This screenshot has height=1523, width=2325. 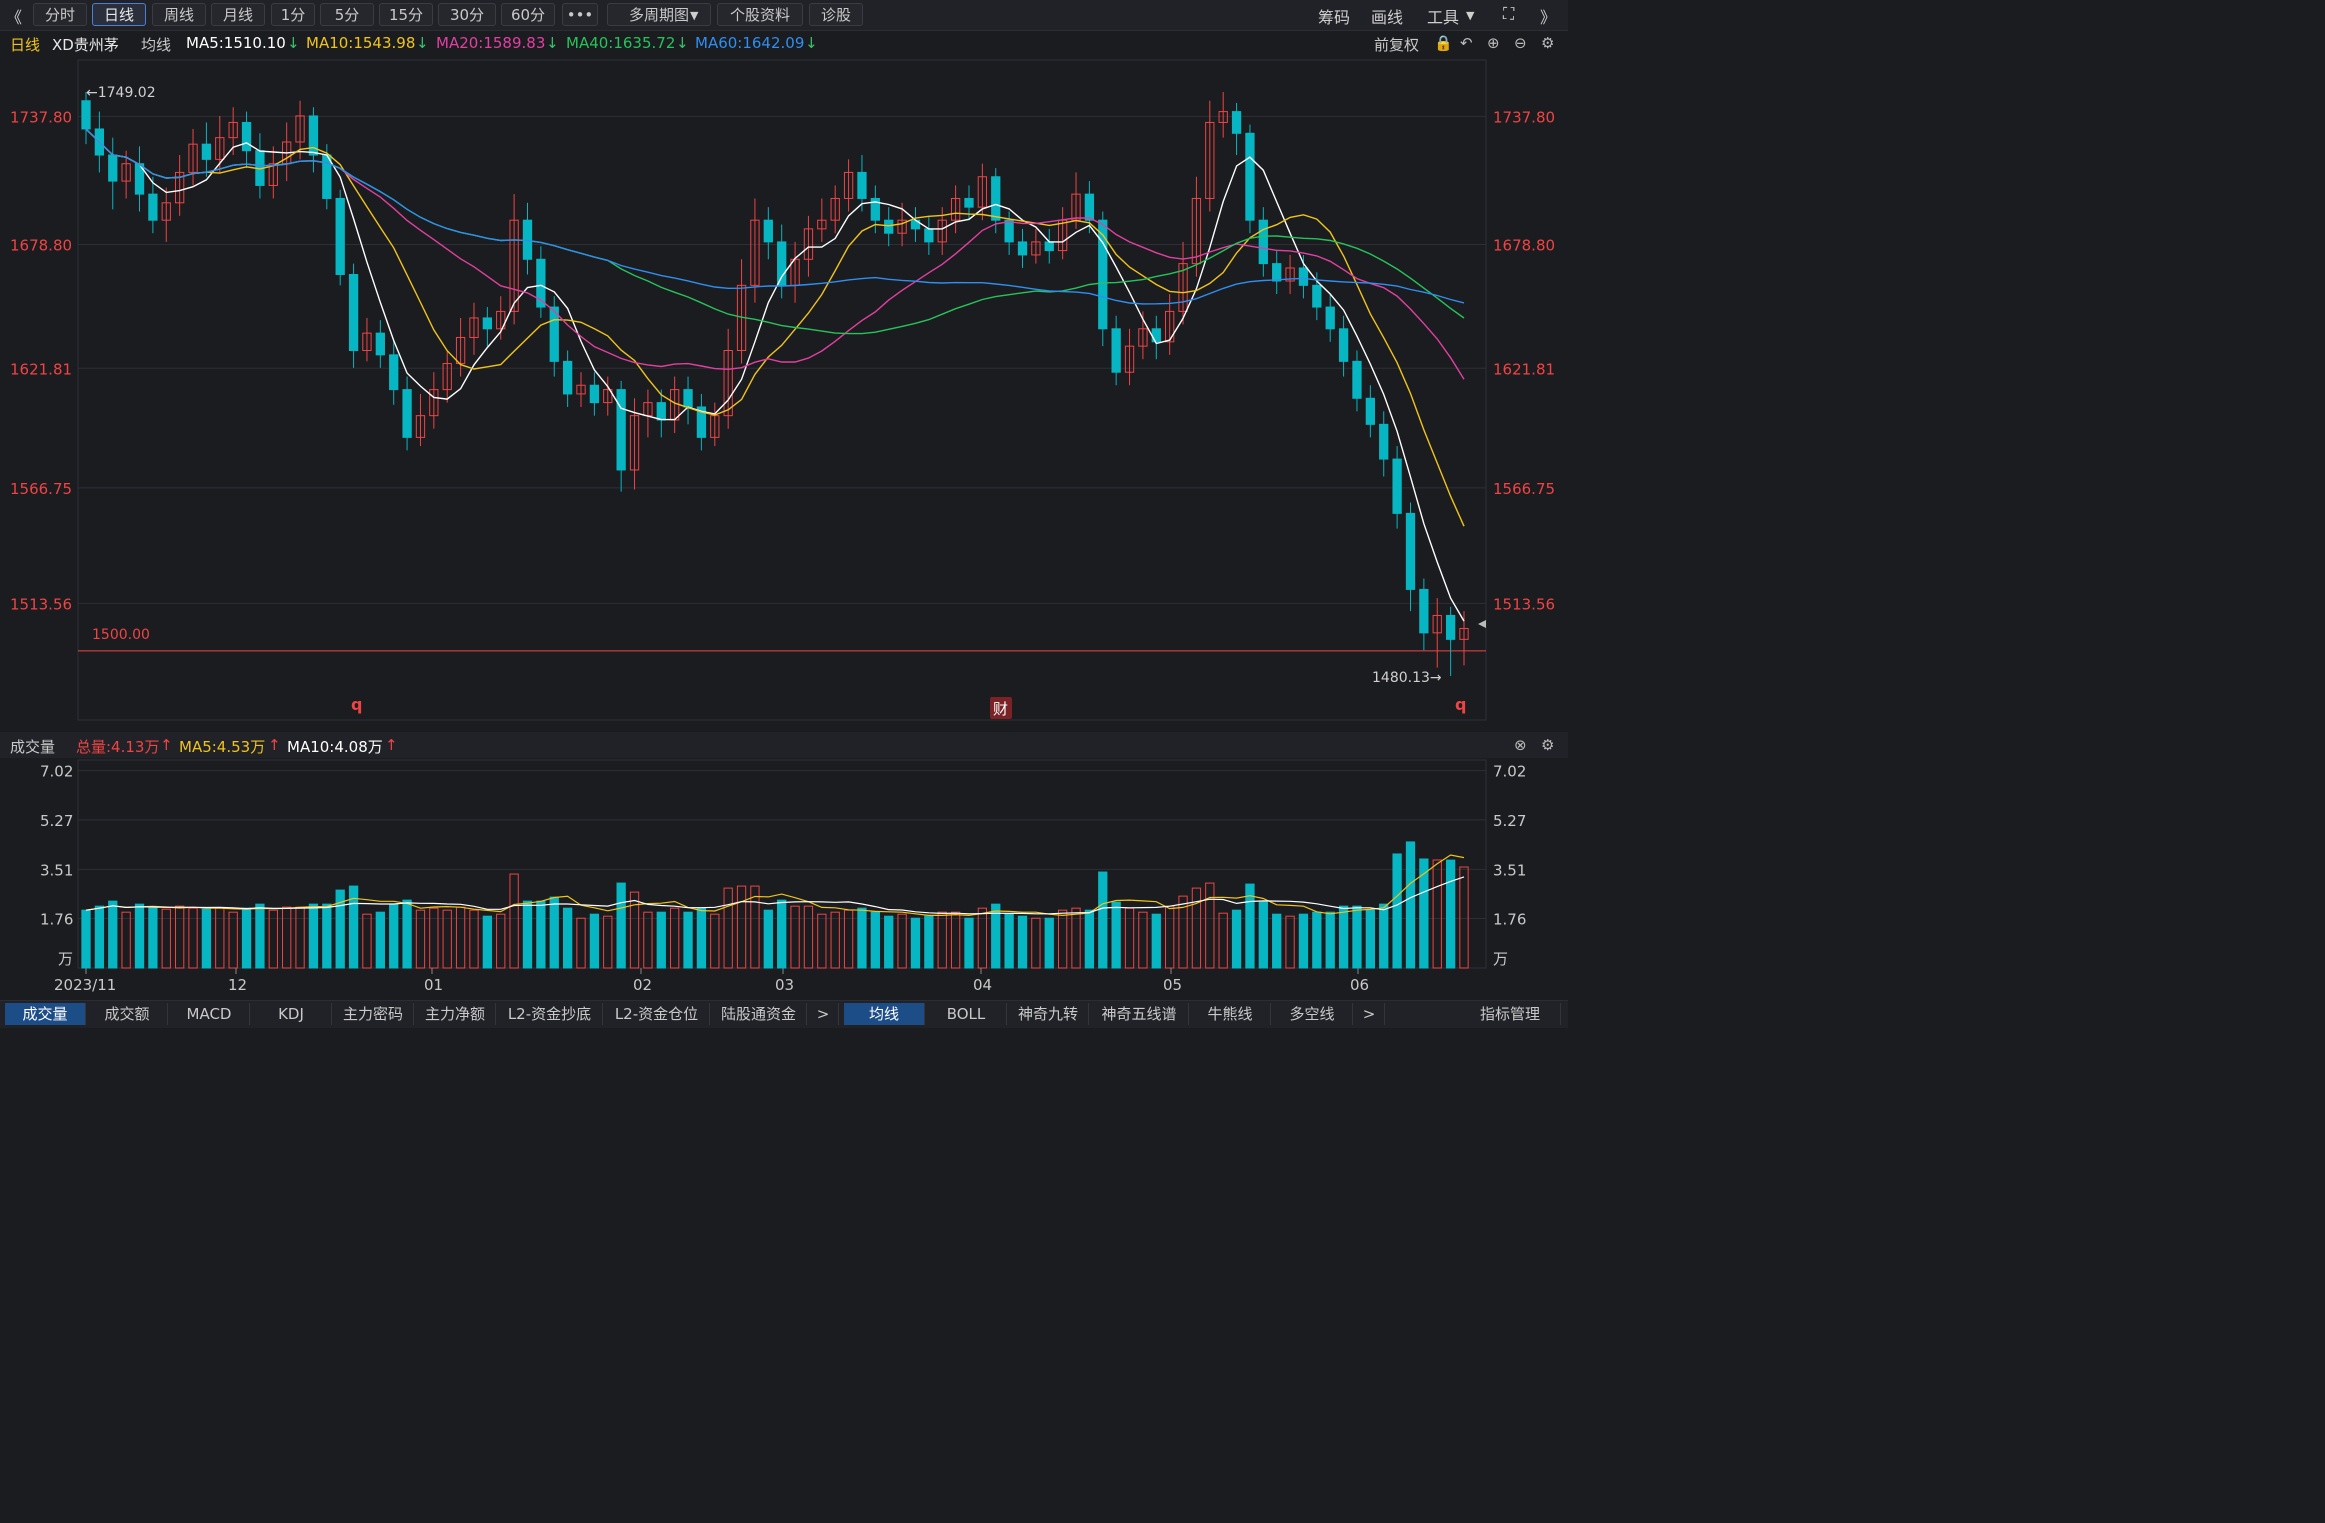 I want to click on date-label: 01, so click(x=433, y=985).